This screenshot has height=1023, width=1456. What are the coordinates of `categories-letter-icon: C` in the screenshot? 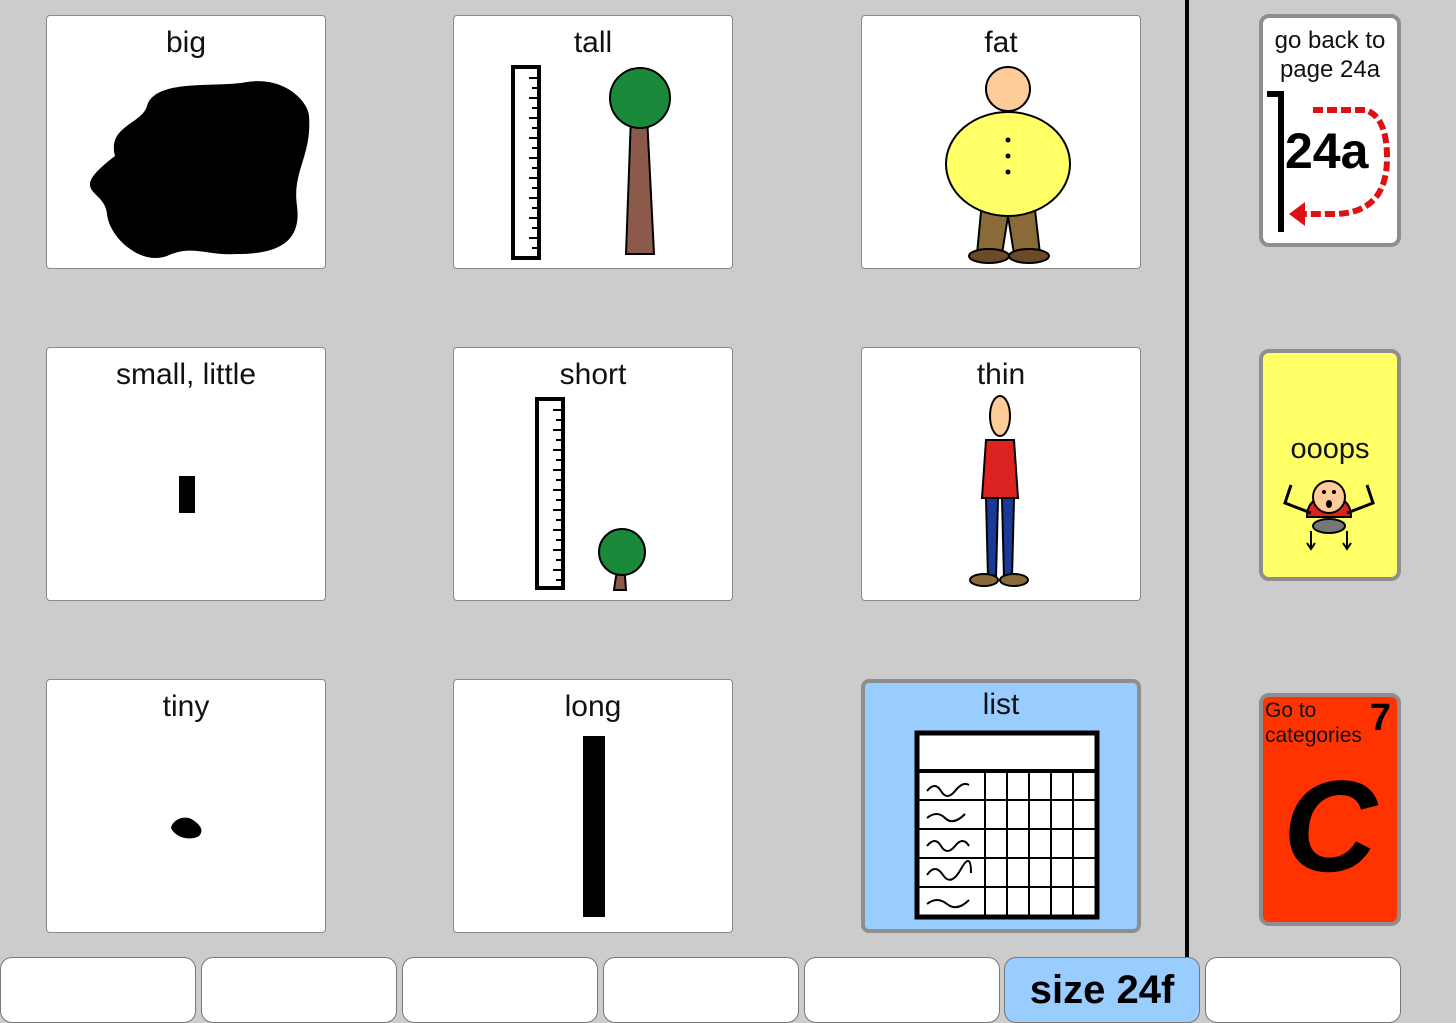 It's located at (1330, 826).